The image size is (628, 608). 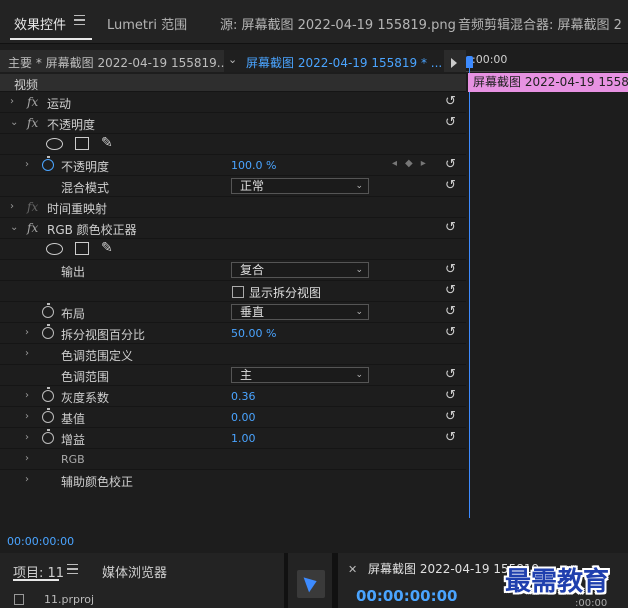 I want to click on tab-source-monitor: 源: 屏幕截图 2022-04-19 155819.png, so click(x=338, y=23).